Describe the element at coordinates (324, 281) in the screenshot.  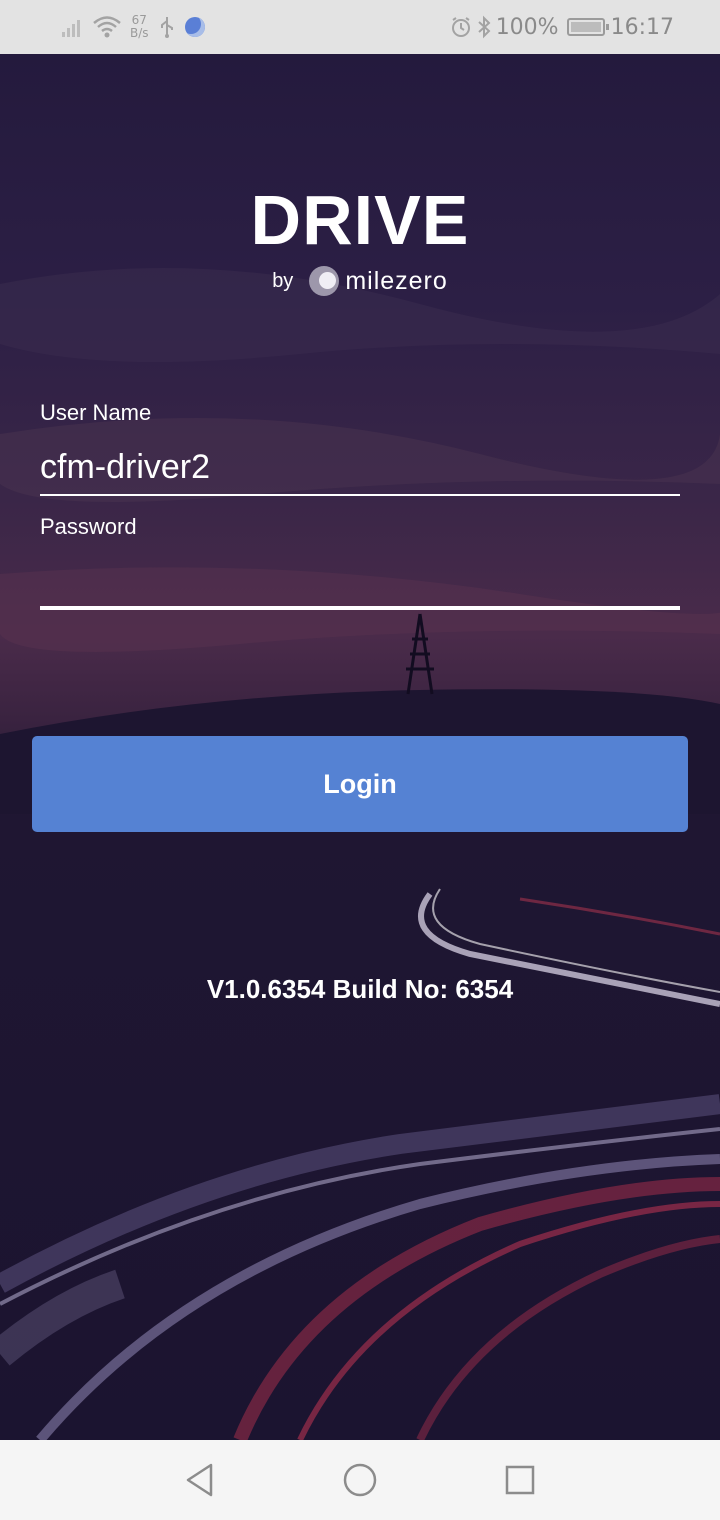
I see `milezero-logo-icon` at that location.